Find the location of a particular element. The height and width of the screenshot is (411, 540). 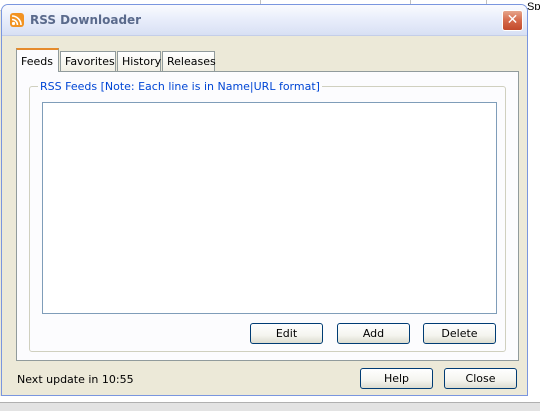

close-window-button: ✕ is located at coordinates (512, 20).